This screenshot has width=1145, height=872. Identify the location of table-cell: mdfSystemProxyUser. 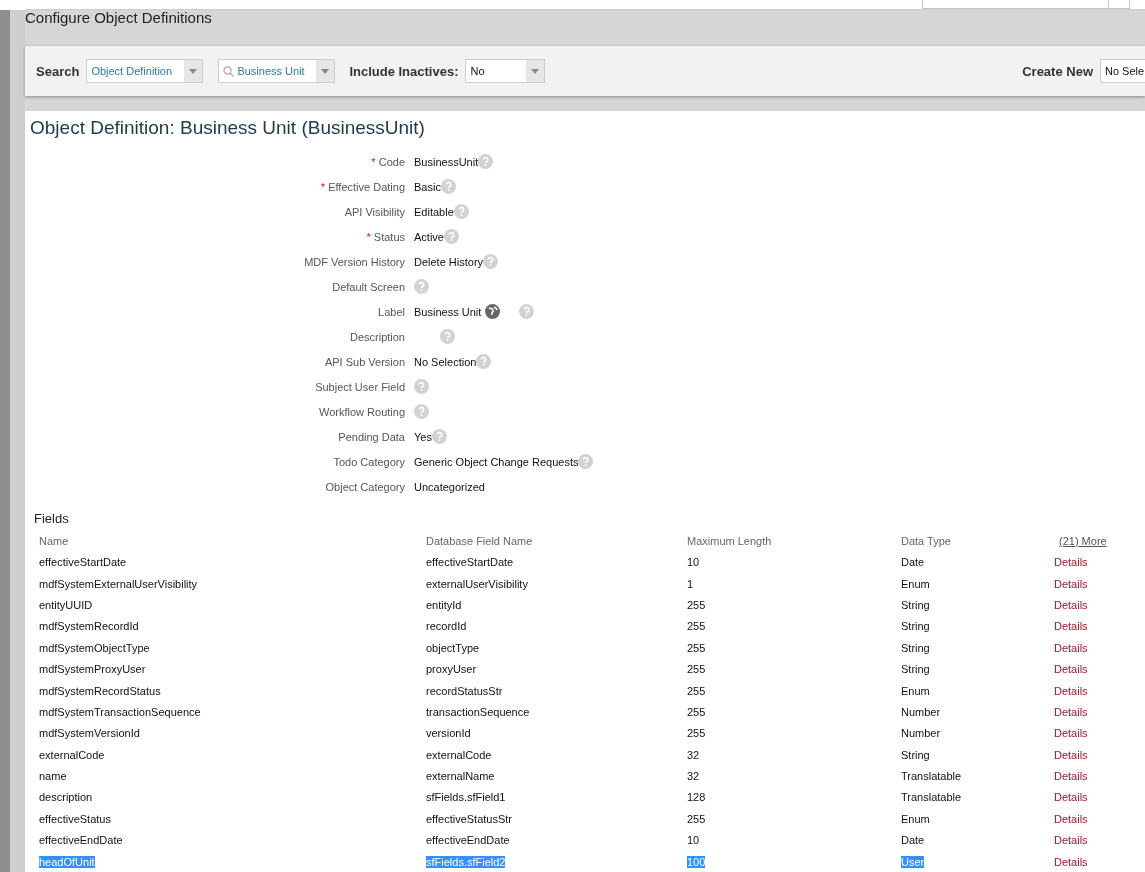
(92, 669).